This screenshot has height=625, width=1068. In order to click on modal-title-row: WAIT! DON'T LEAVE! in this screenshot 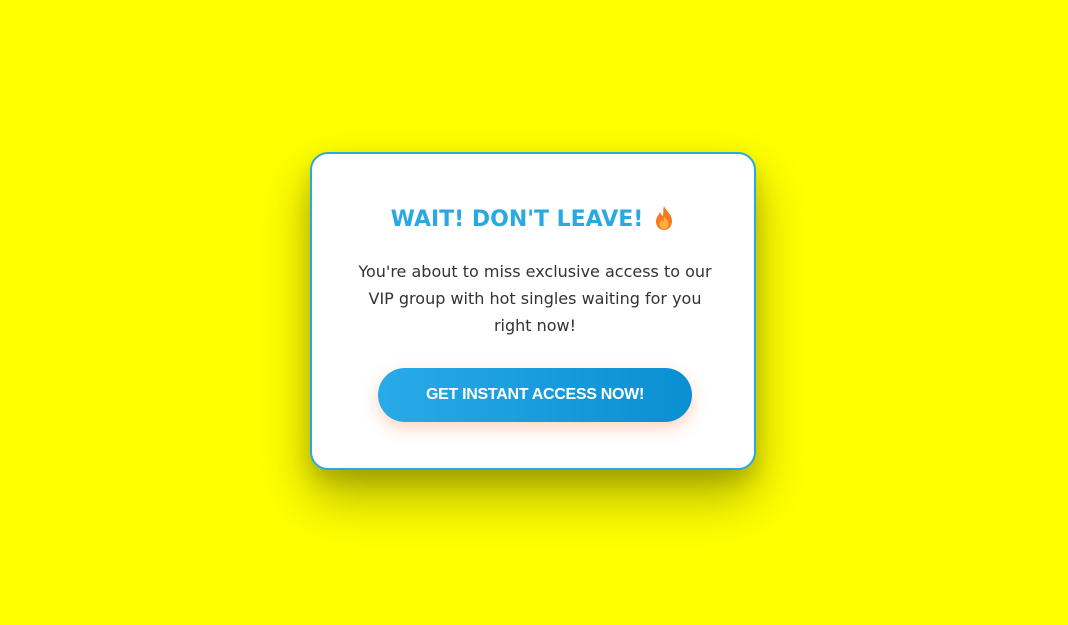, I will do `click(533, 219)`.